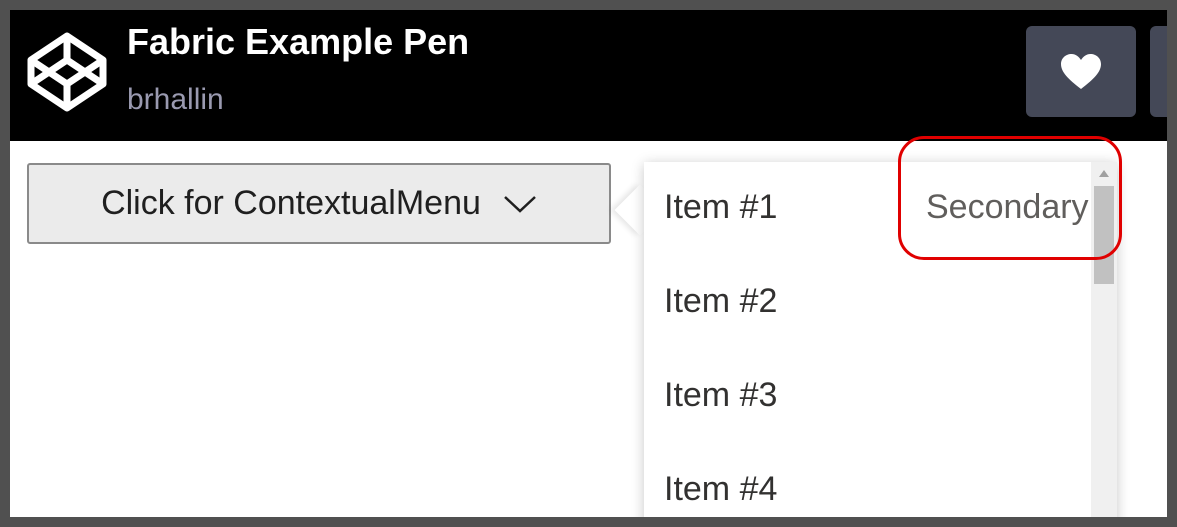  I want to click on menu-scrollbar, so click(1104, 339).